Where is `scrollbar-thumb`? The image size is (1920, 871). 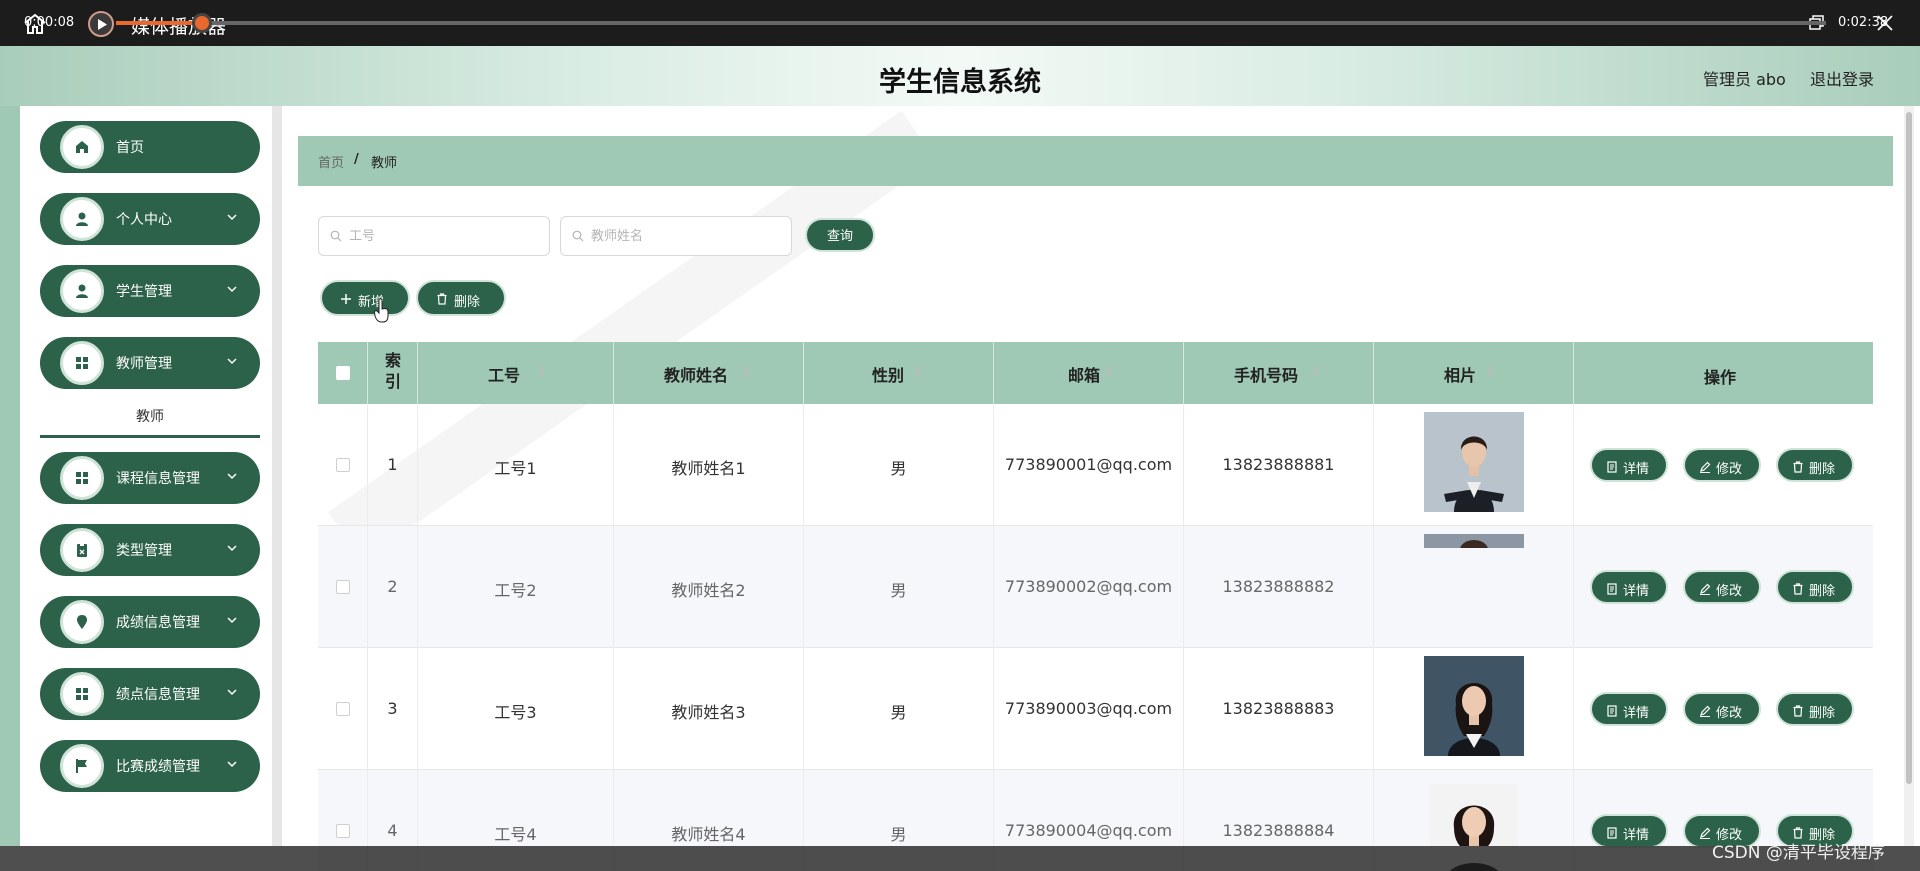
scrollbar-thumb is located at coordinates (1909, 448).